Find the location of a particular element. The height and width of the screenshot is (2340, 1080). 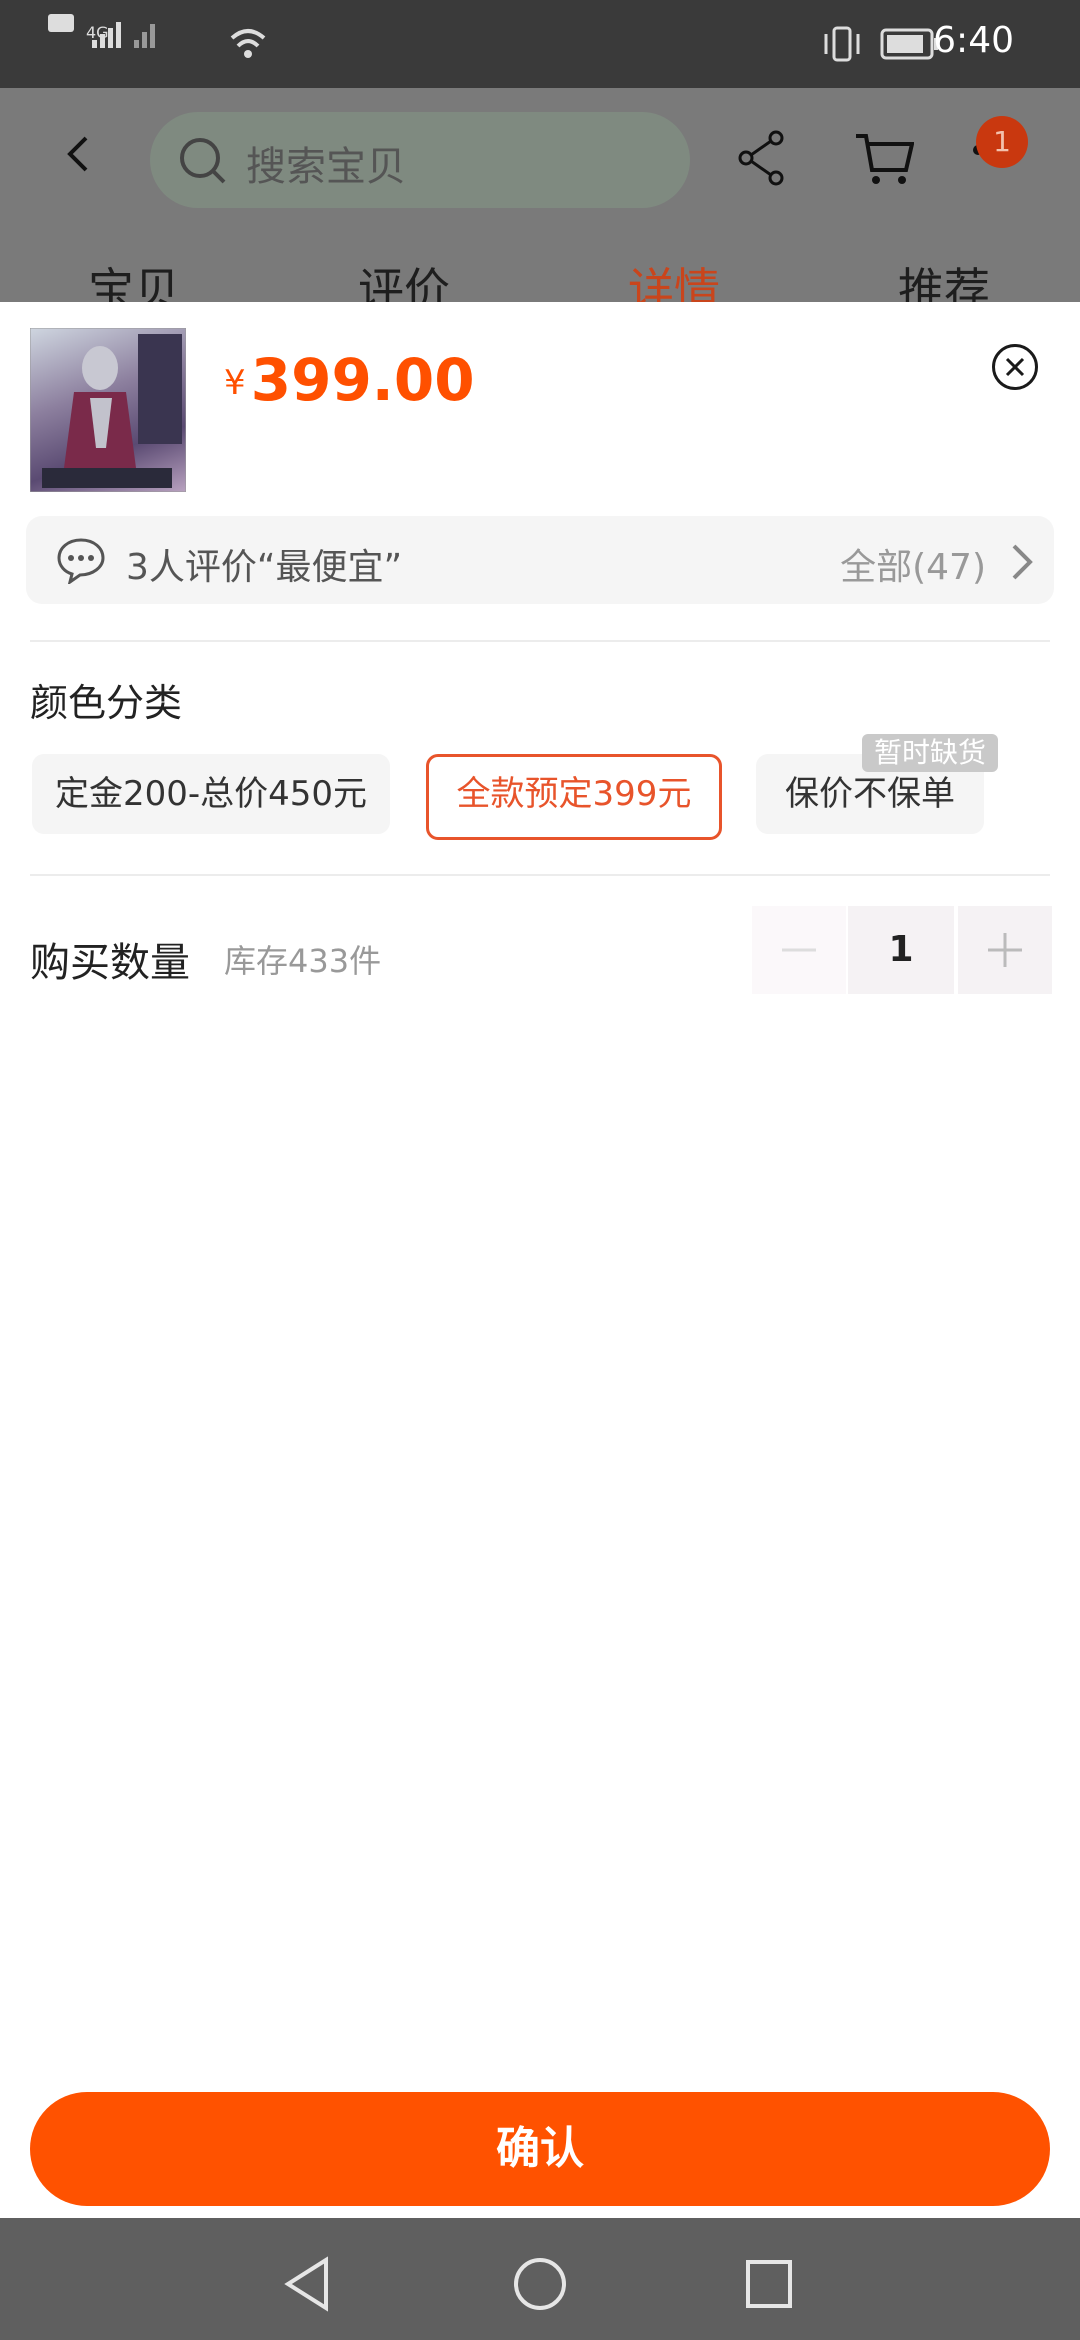

close-icon is located at coordinates (1015, 367).